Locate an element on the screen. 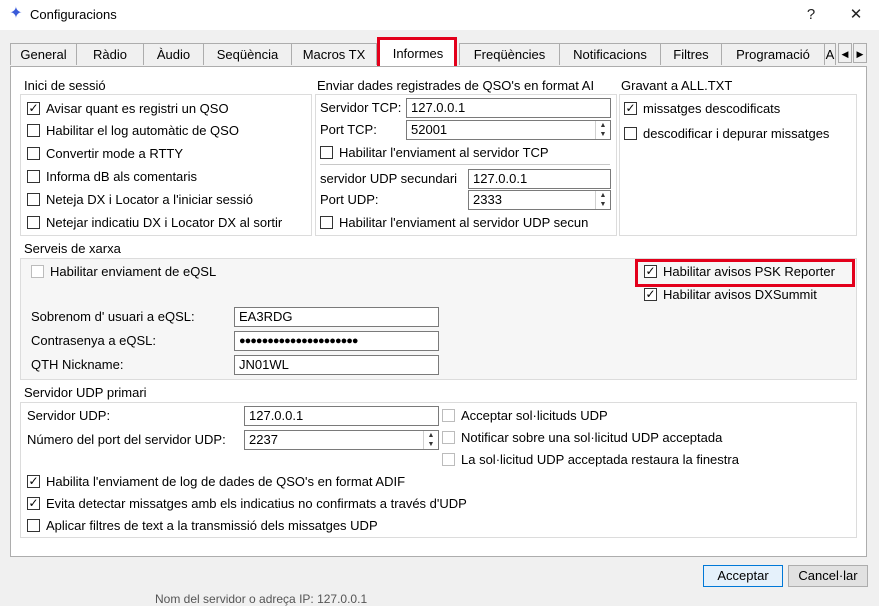  tcp-server-label: Servidor TCP: is located at coordinates (361, 107).